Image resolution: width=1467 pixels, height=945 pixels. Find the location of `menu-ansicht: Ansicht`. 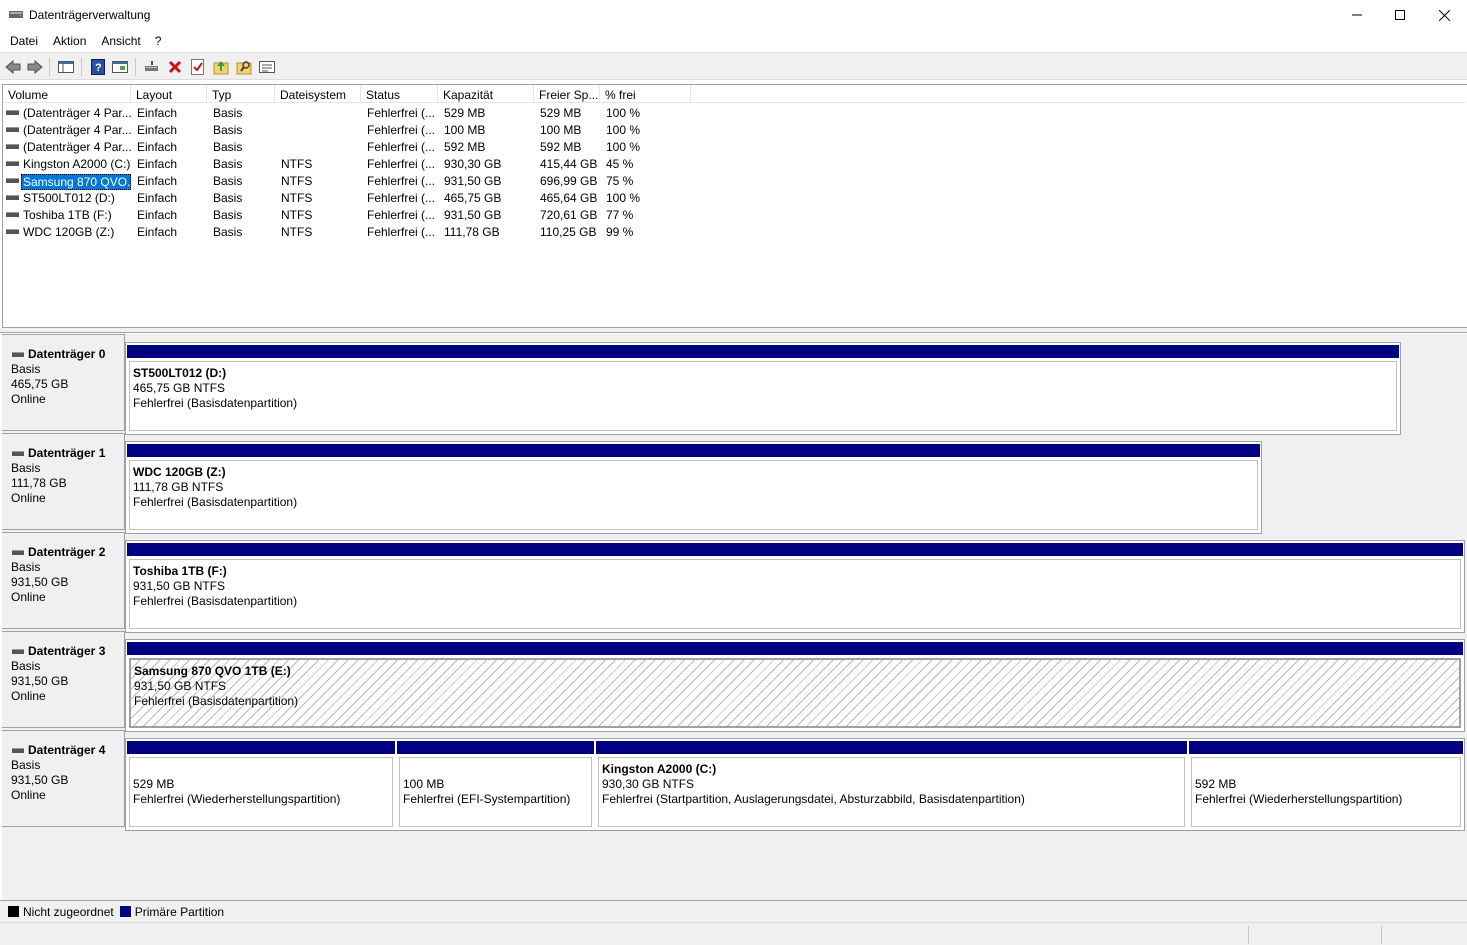

menu-ansicht: Ansicht is located at coordinates (121, 41).